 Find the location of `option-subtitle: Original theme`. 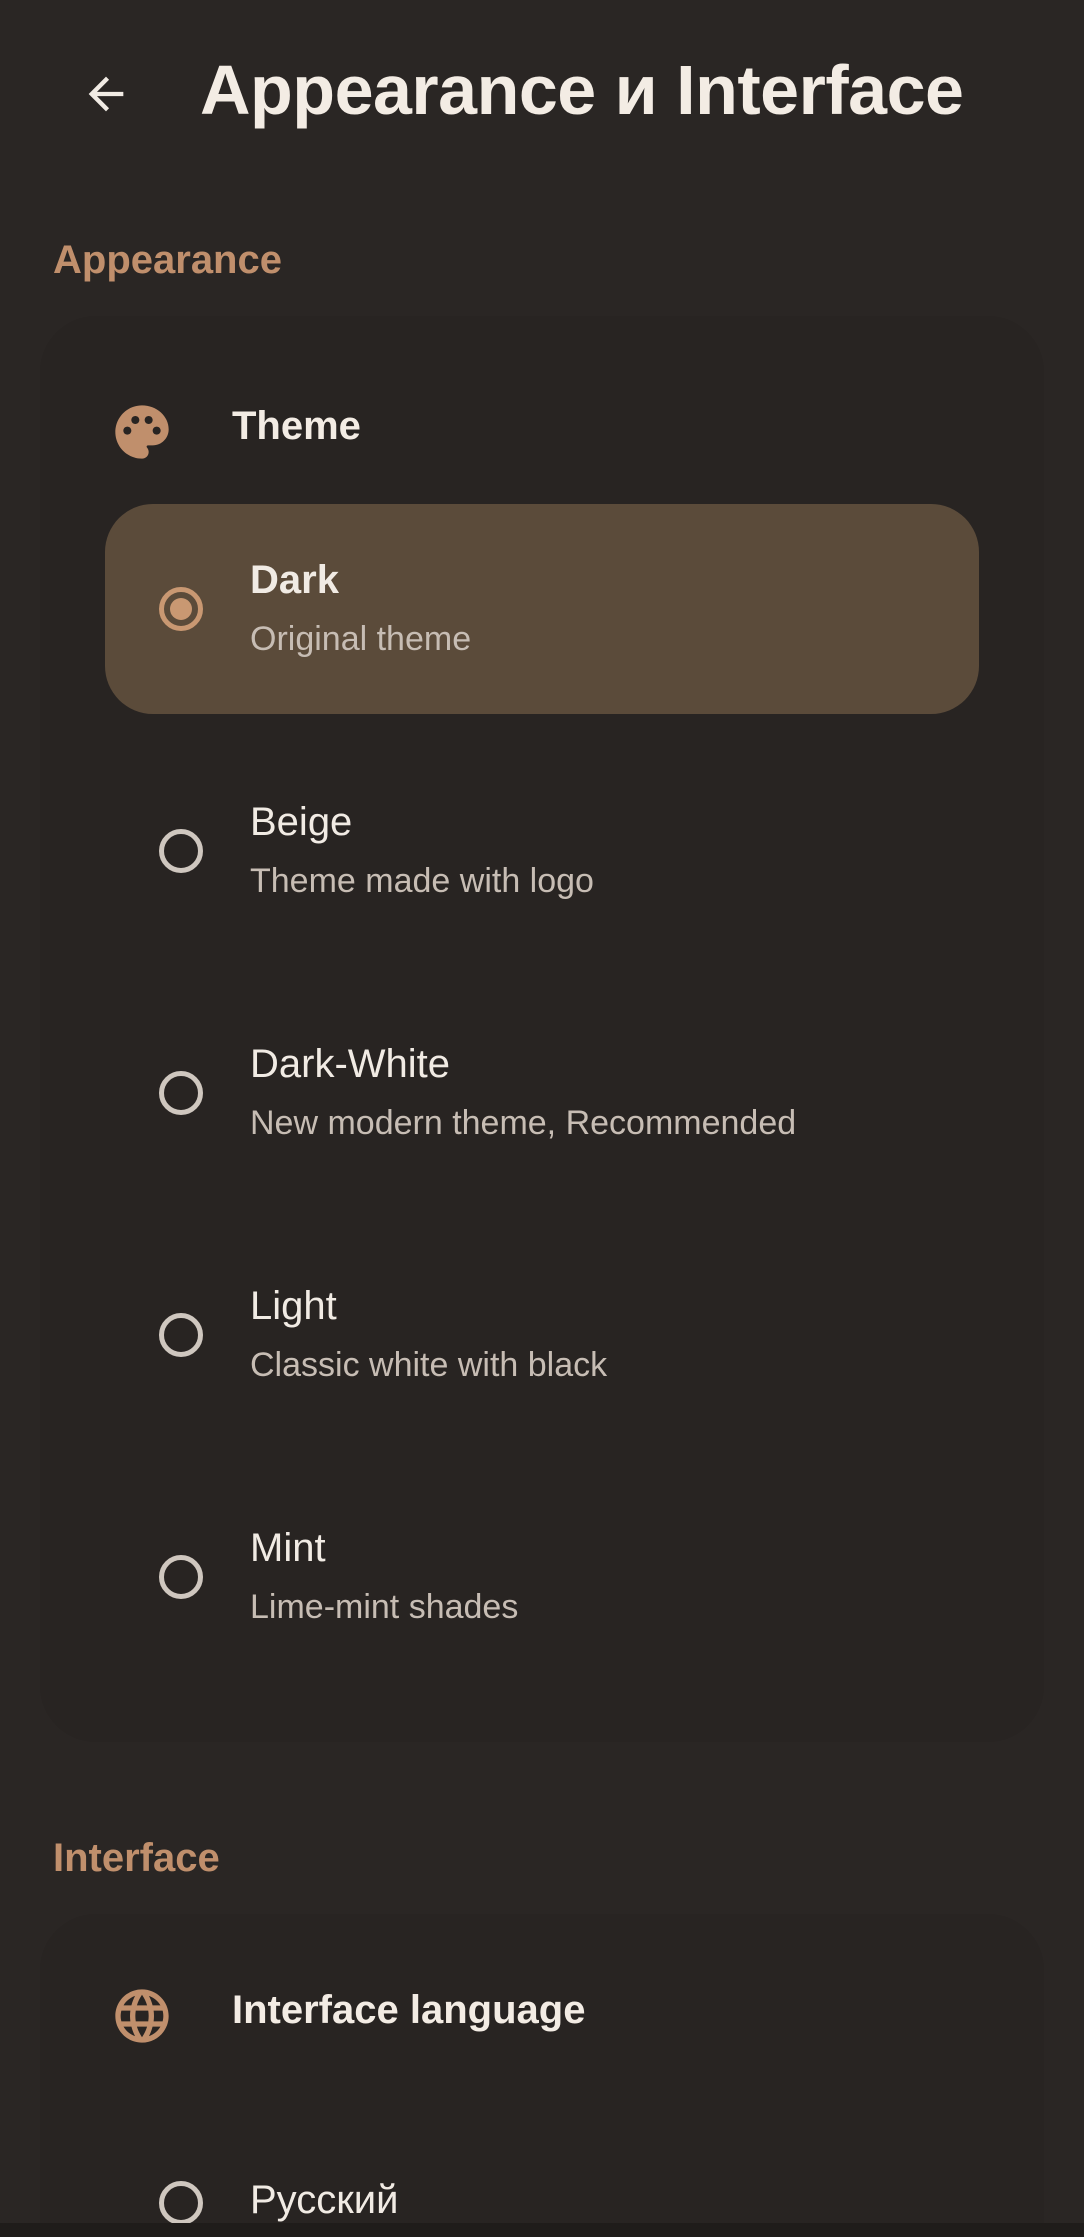

option-subtitle: Original theme is located at coordinates (361, 639).